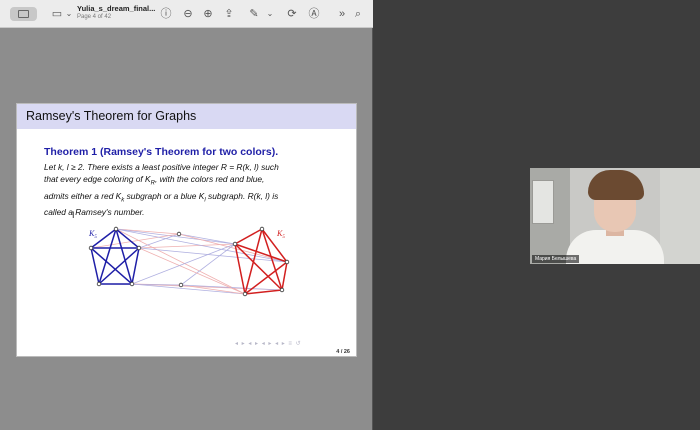  What do you see at coordinates (268, 343) in the screenshot?
I see `beamer-nav-icons: ◂ ▸ ◂ ▸ ◂ ▸ ◂ ▸ ≡ ↺` at bounding box center [268, 343].